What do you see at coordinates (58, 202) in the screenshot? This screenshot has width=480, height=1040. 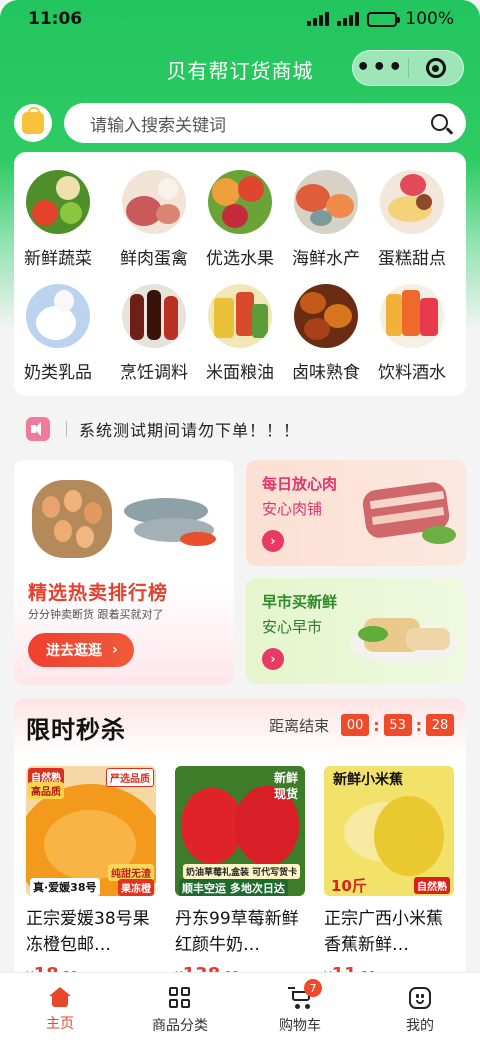 I see `vegetables-image` at bounding box center [58, 202].